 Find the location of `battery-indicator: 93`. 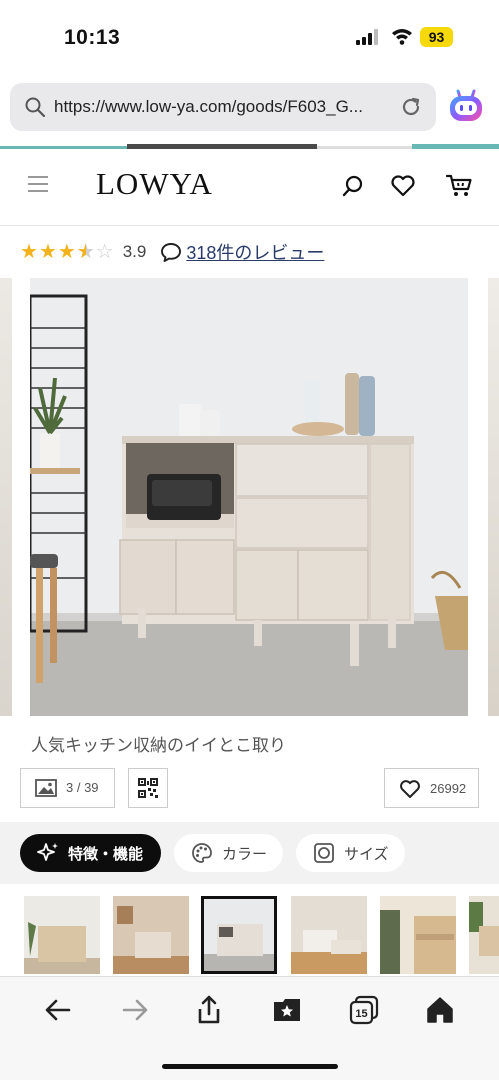

battery-indicator: 93 is located at coordinates (436, 37).